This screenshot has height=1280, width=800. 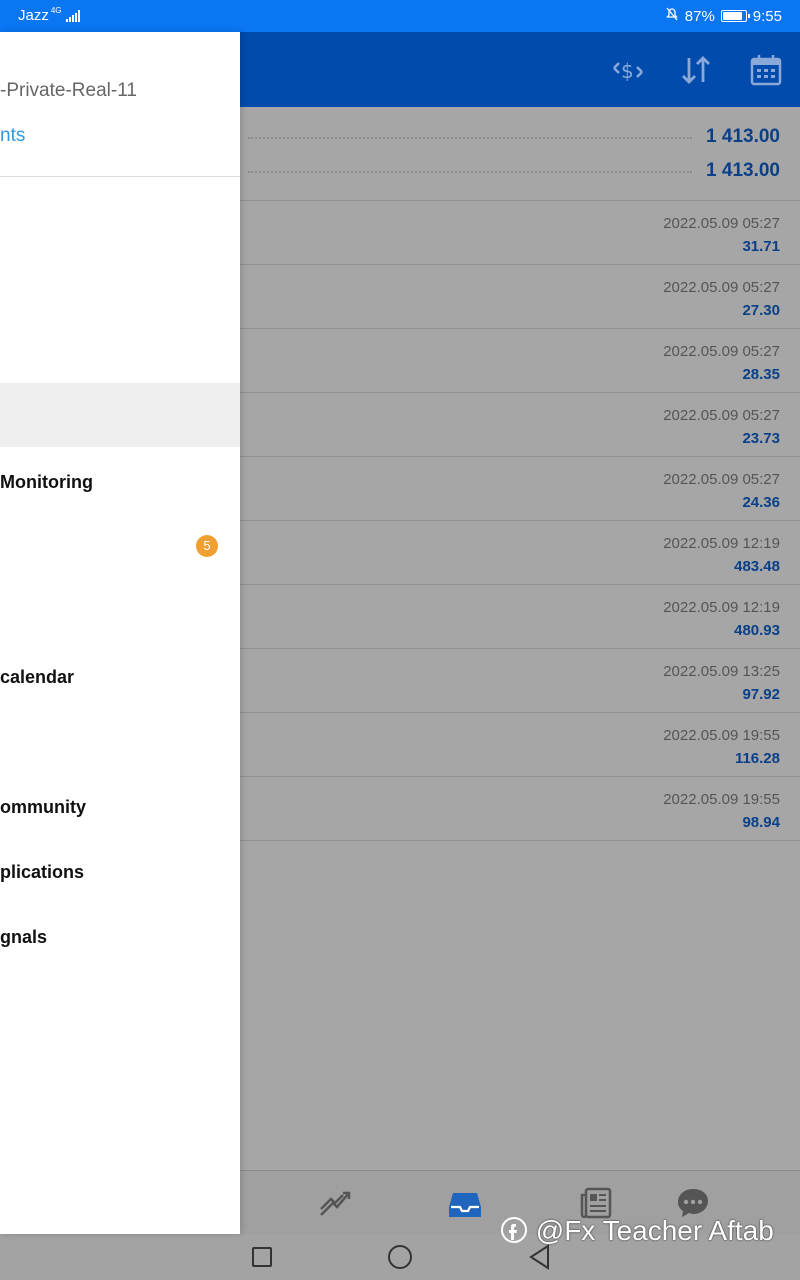 I want to click on trade-exchange-icon: $, so click(x=628, y=70).